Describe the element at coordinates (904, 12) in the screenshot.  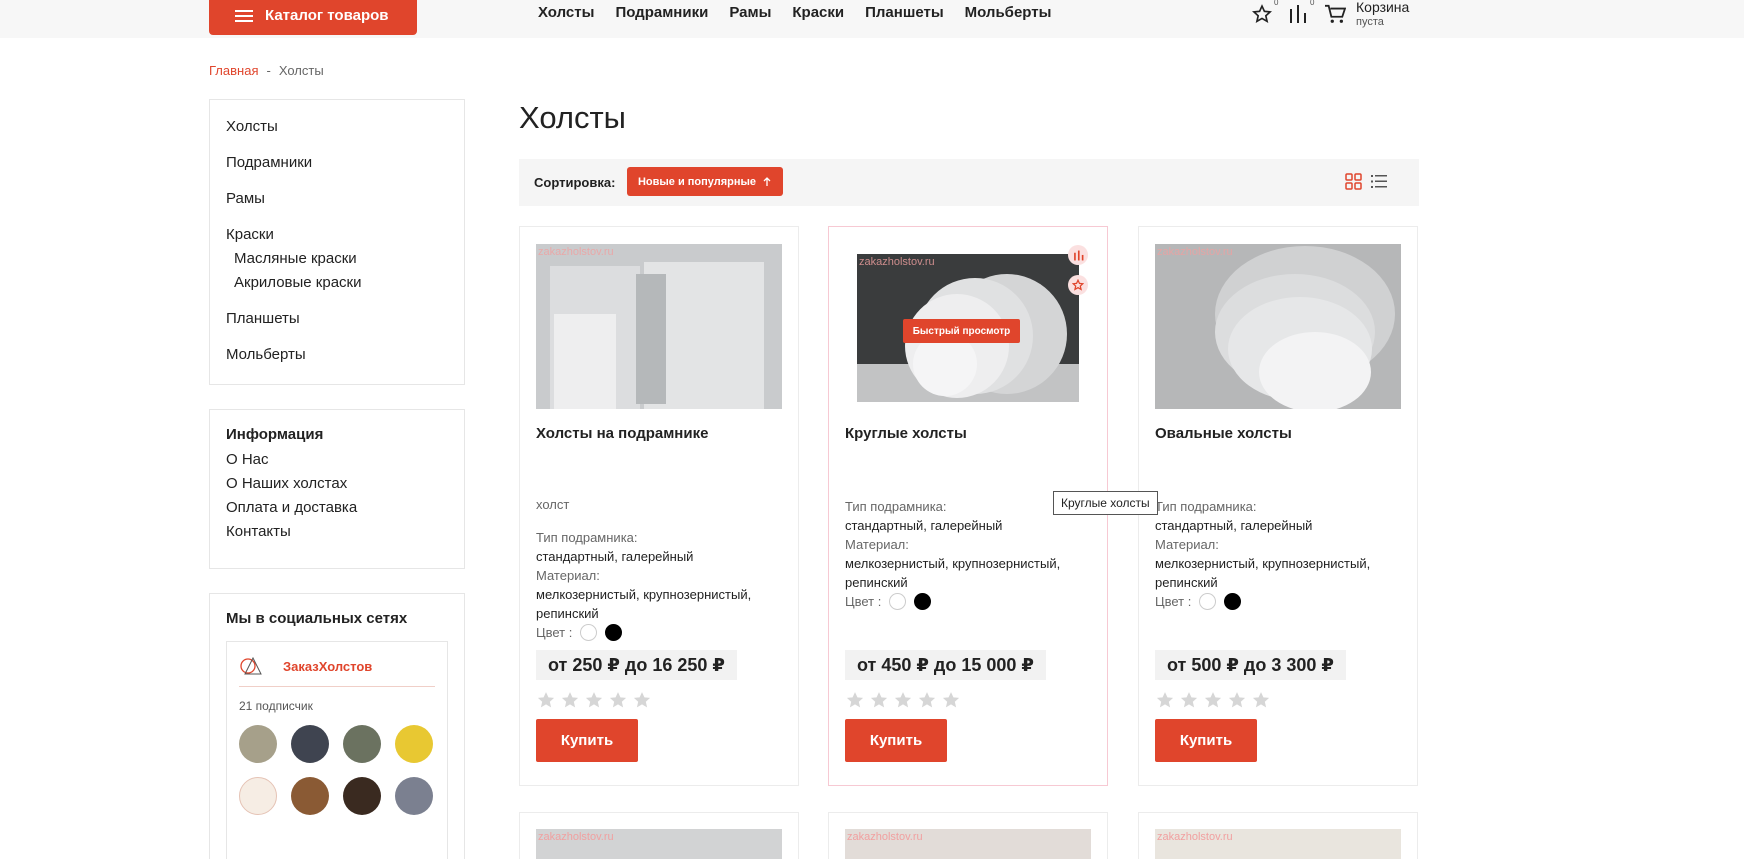
I see `nav-item-boards: Планшеты` at that location.